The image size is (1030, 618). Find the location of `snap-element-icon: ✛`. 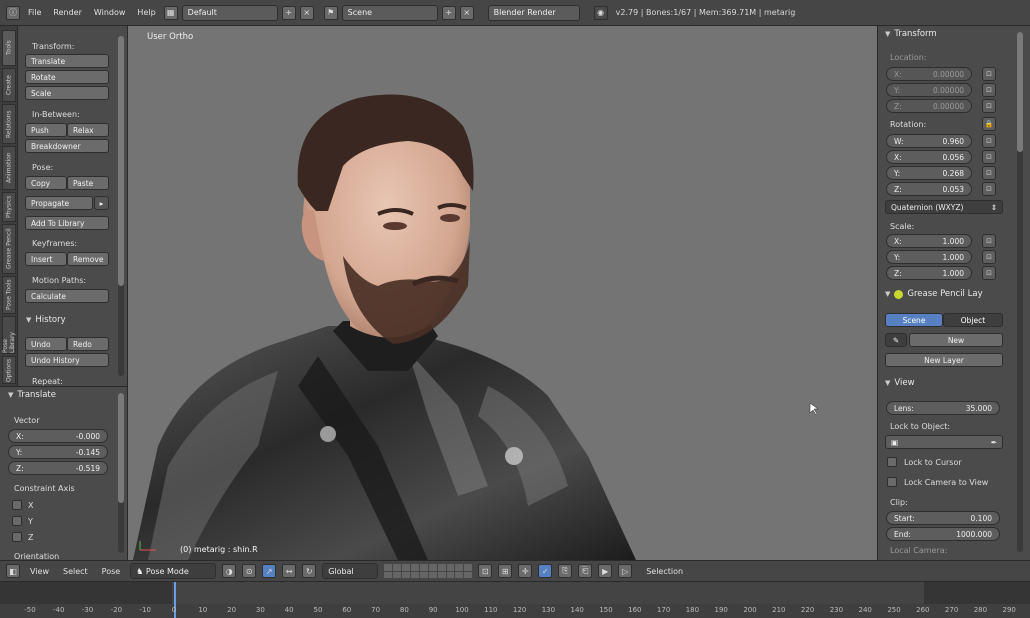

snap-element-icon: ✛ is located at coordinates (525, 571).